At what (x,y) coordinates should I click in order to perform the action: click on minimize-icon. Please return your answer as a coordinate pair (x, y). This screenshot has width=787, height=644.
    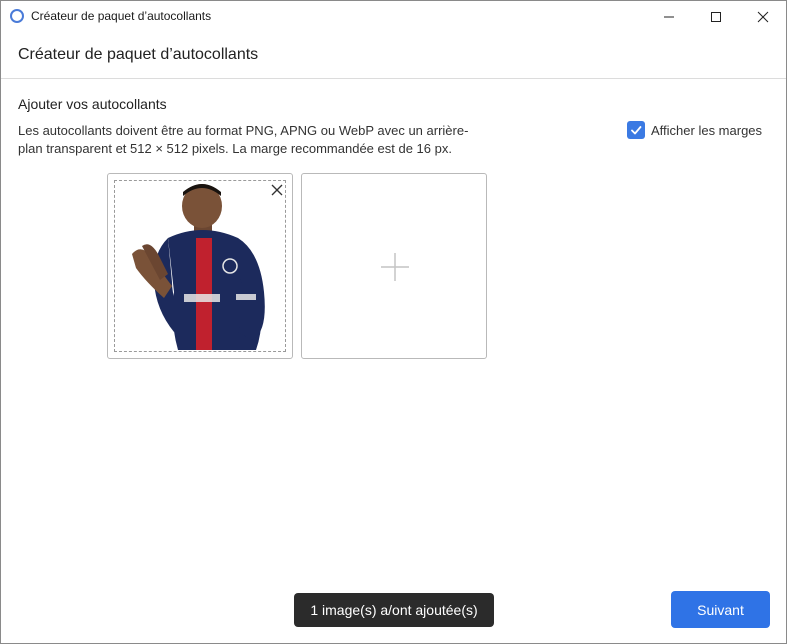
    Looking at the image, I should click on (669, 16).